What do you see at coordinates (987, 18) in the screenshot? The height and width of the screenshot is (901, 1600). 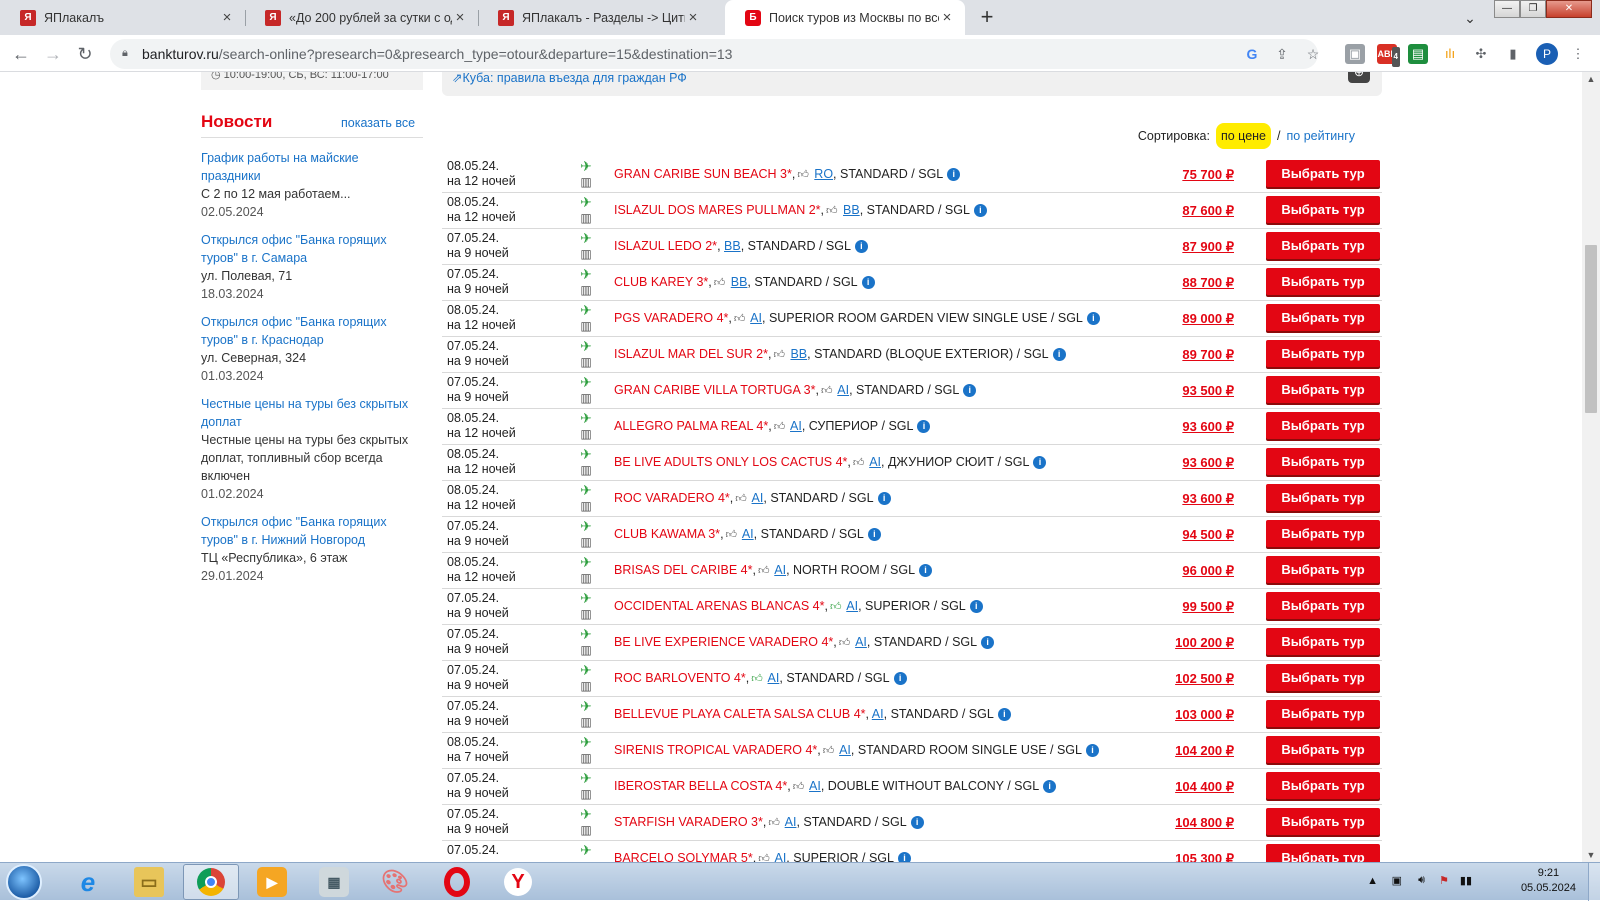 I see `new-tab-button: +` at bounding box center [987, 18].